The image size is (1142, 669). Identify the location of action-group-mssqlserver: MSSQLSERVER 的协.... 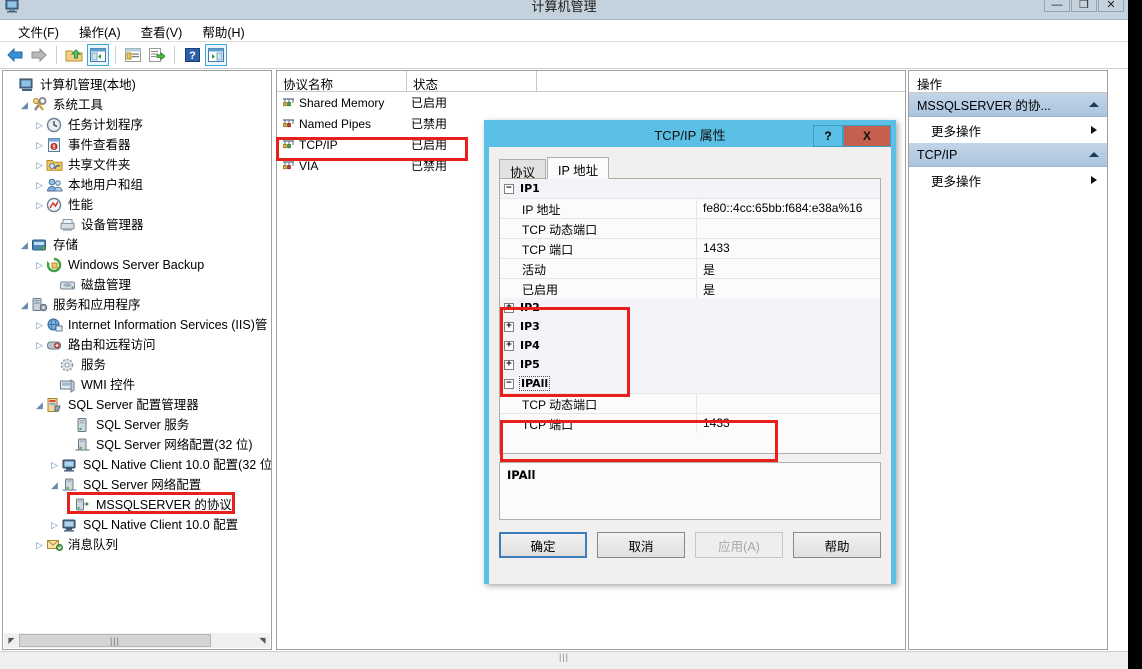
(1008, 105).